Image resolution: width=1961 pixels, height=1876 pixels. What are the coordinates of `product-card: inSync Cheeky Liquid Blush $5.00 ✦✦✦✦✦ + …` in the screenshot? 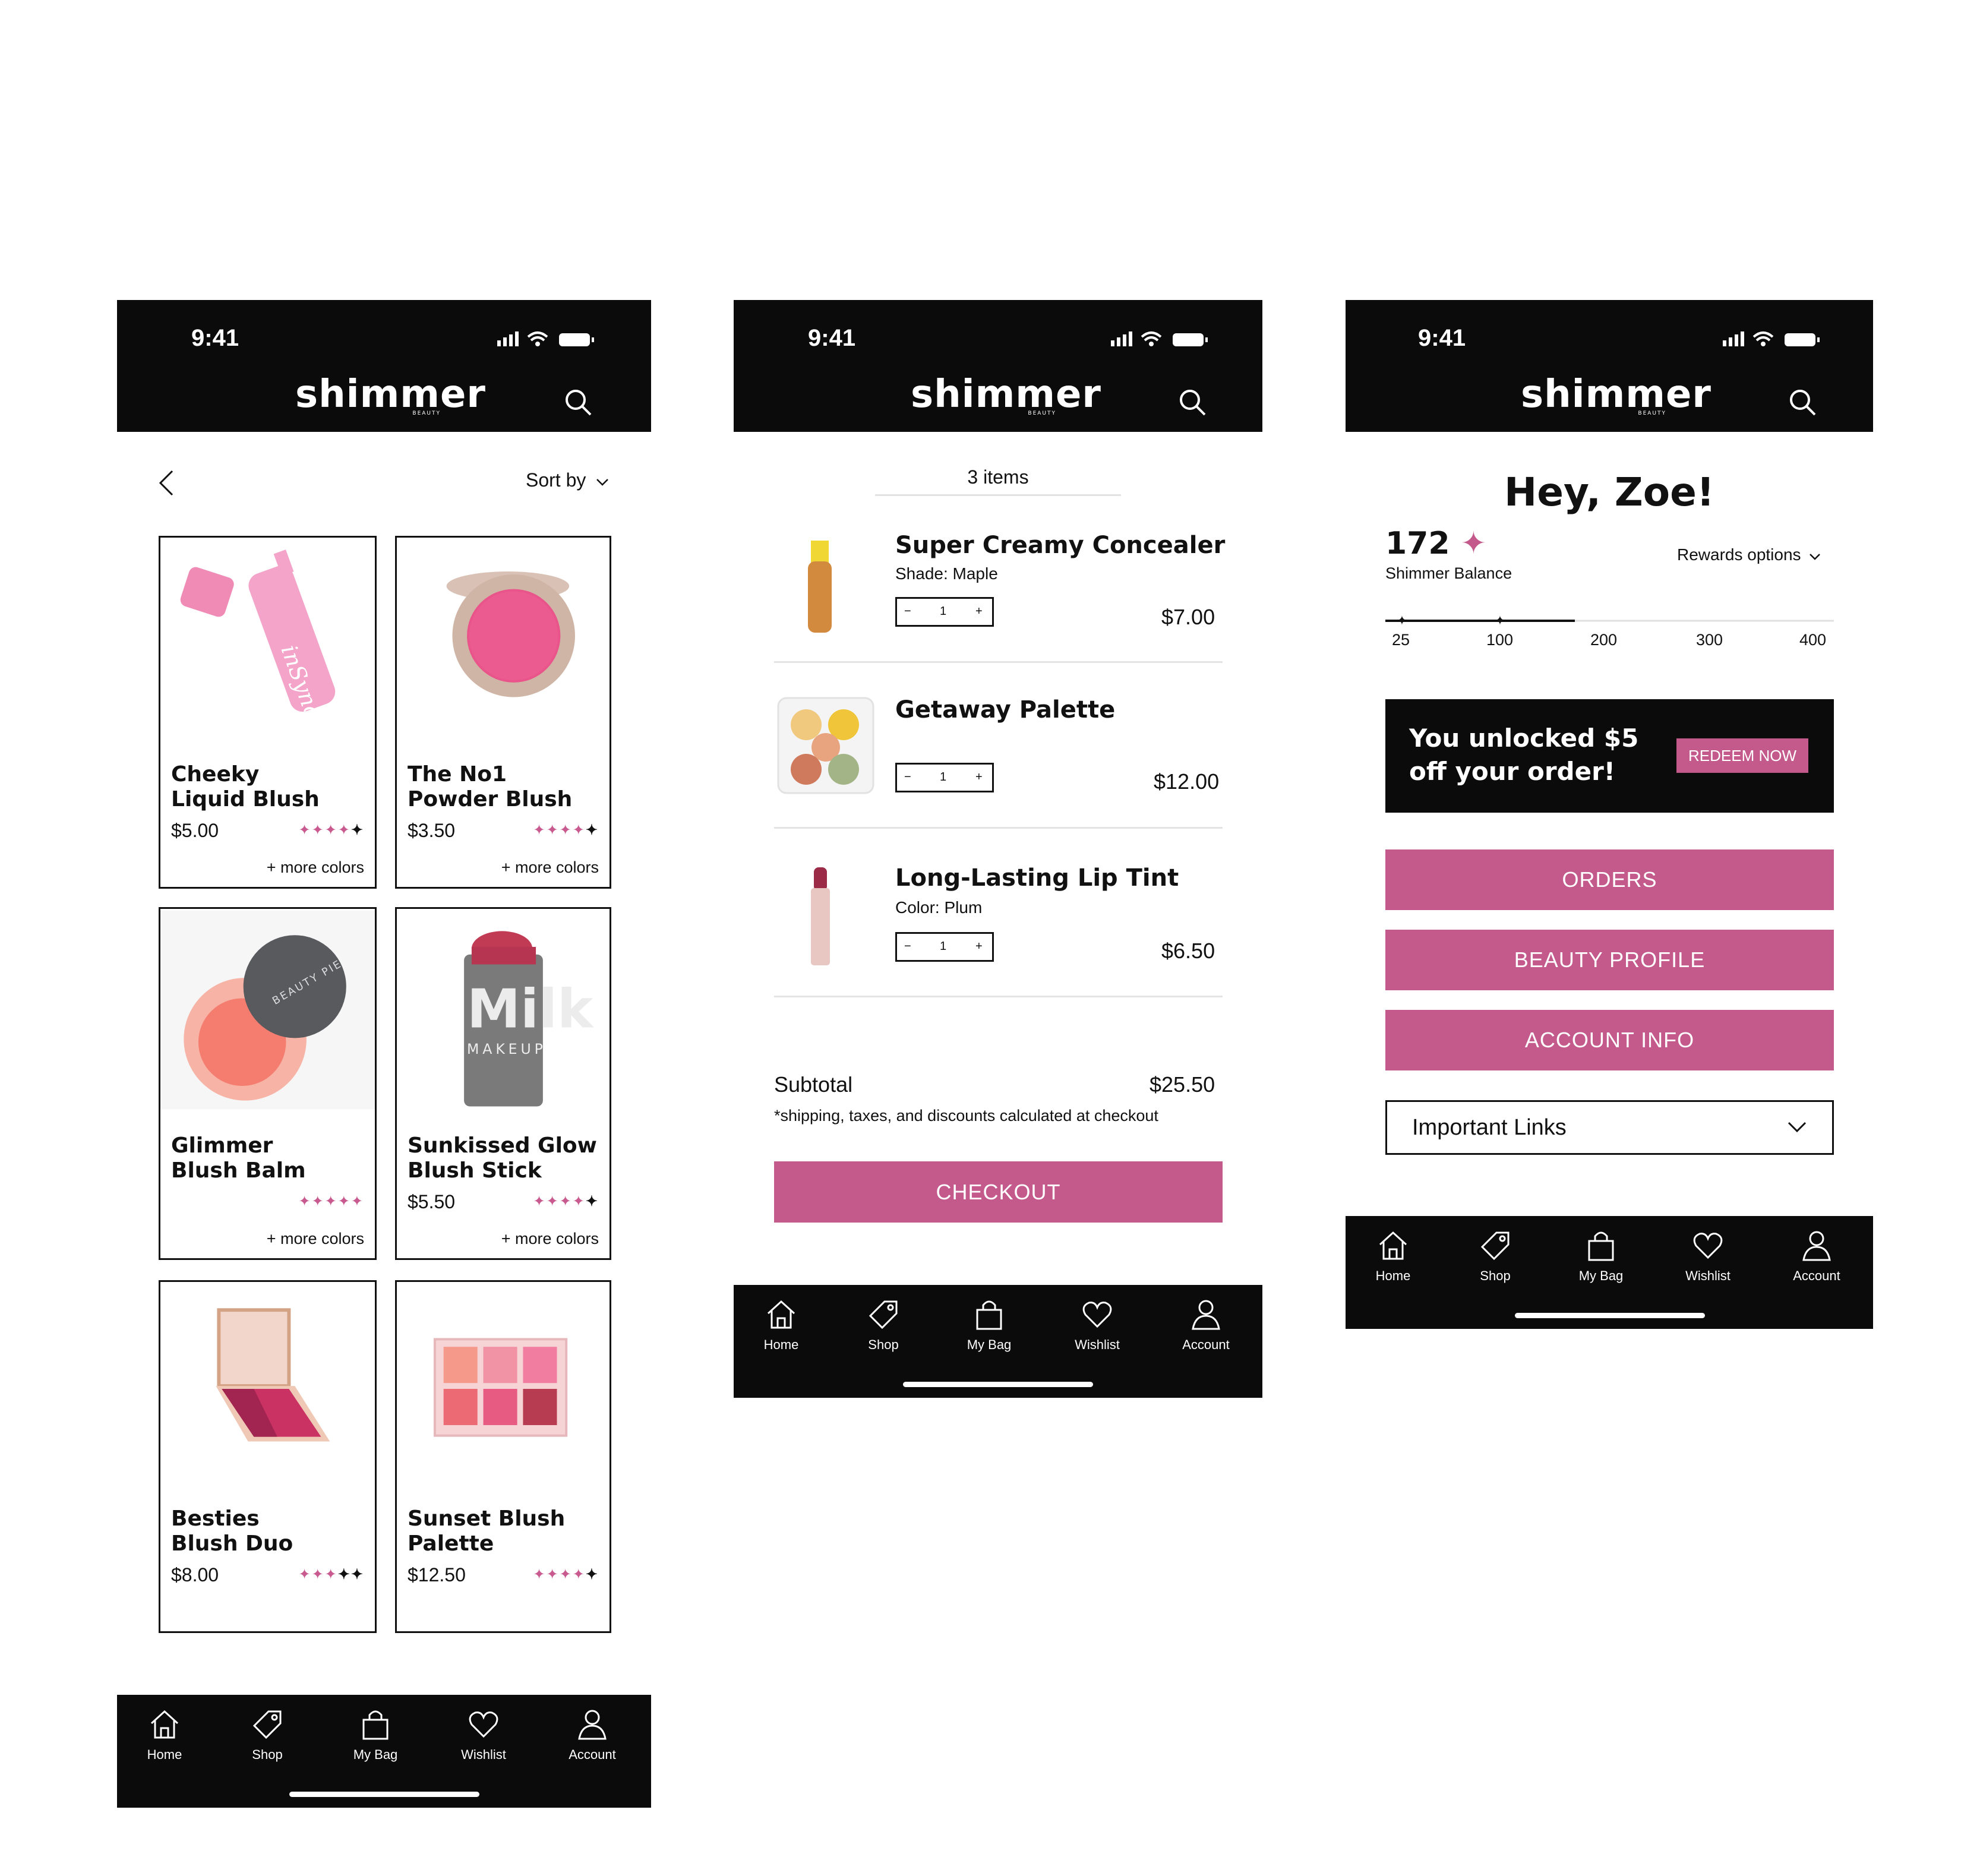 It's located at (268, 712).